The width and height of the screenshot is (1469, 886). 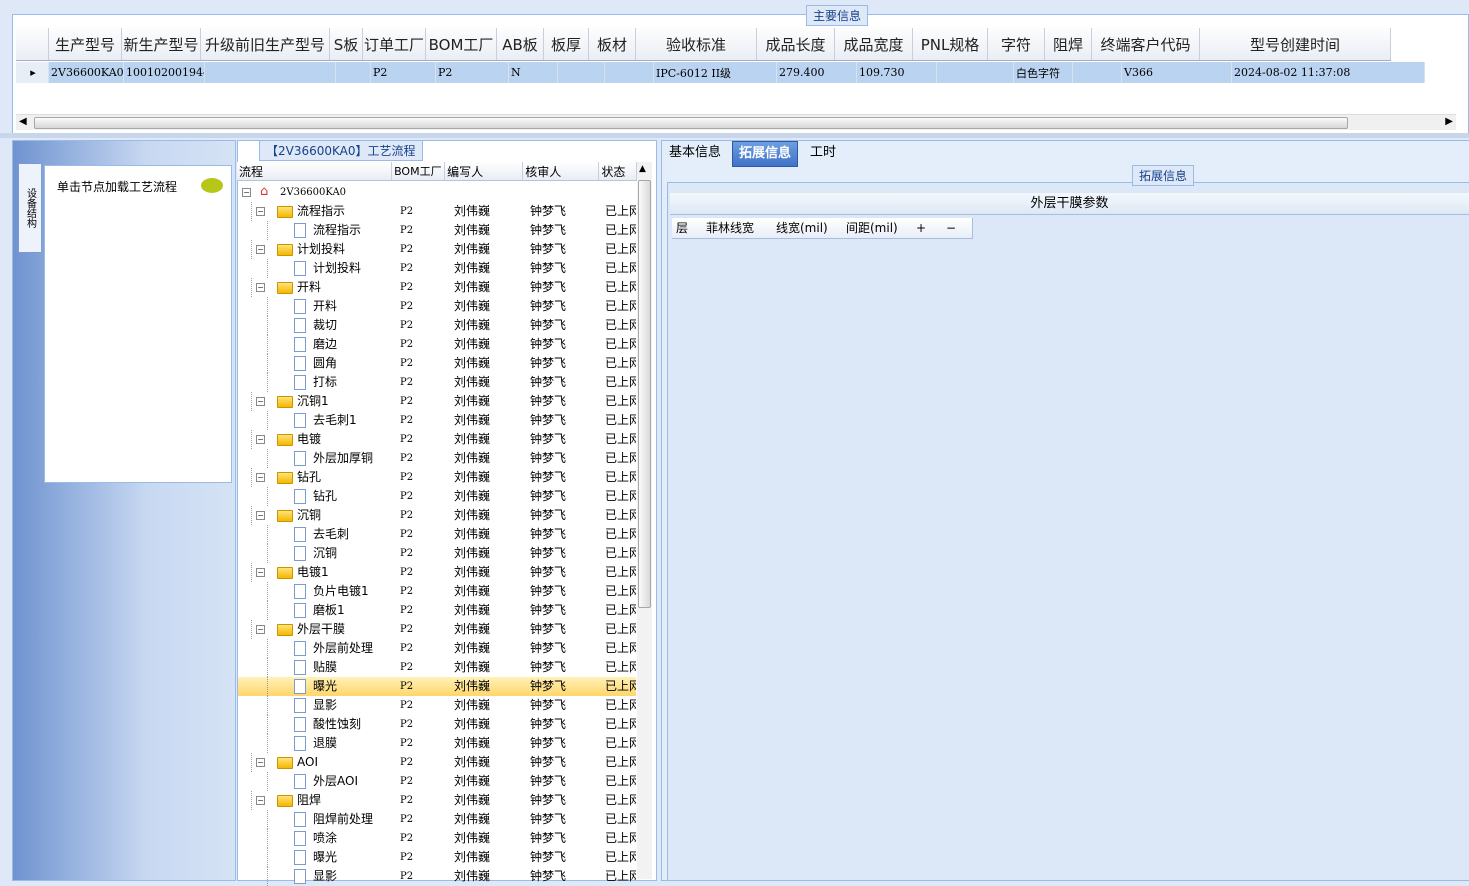 I want to click on grid-col-header: 字符, so click(x=1016, y=44).